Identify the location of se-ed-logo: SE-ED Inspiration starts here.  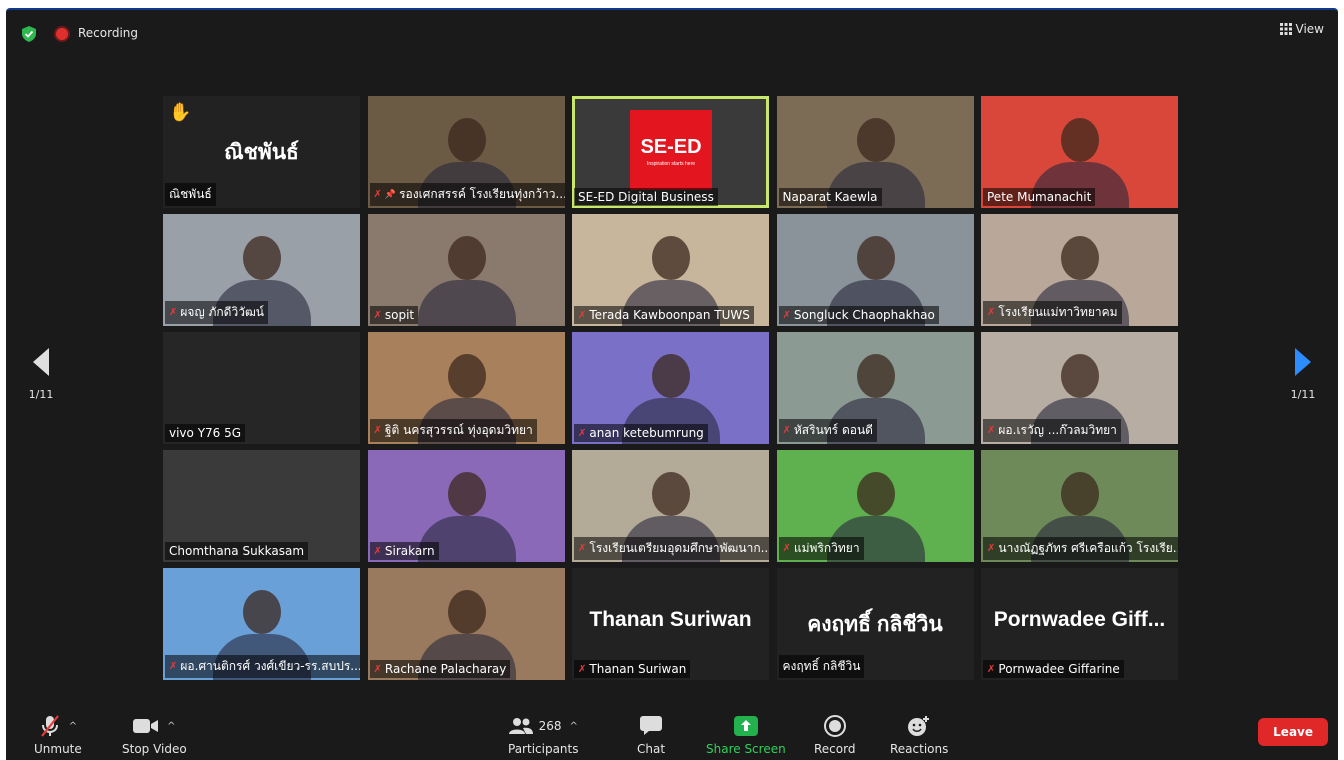
(671, 150).